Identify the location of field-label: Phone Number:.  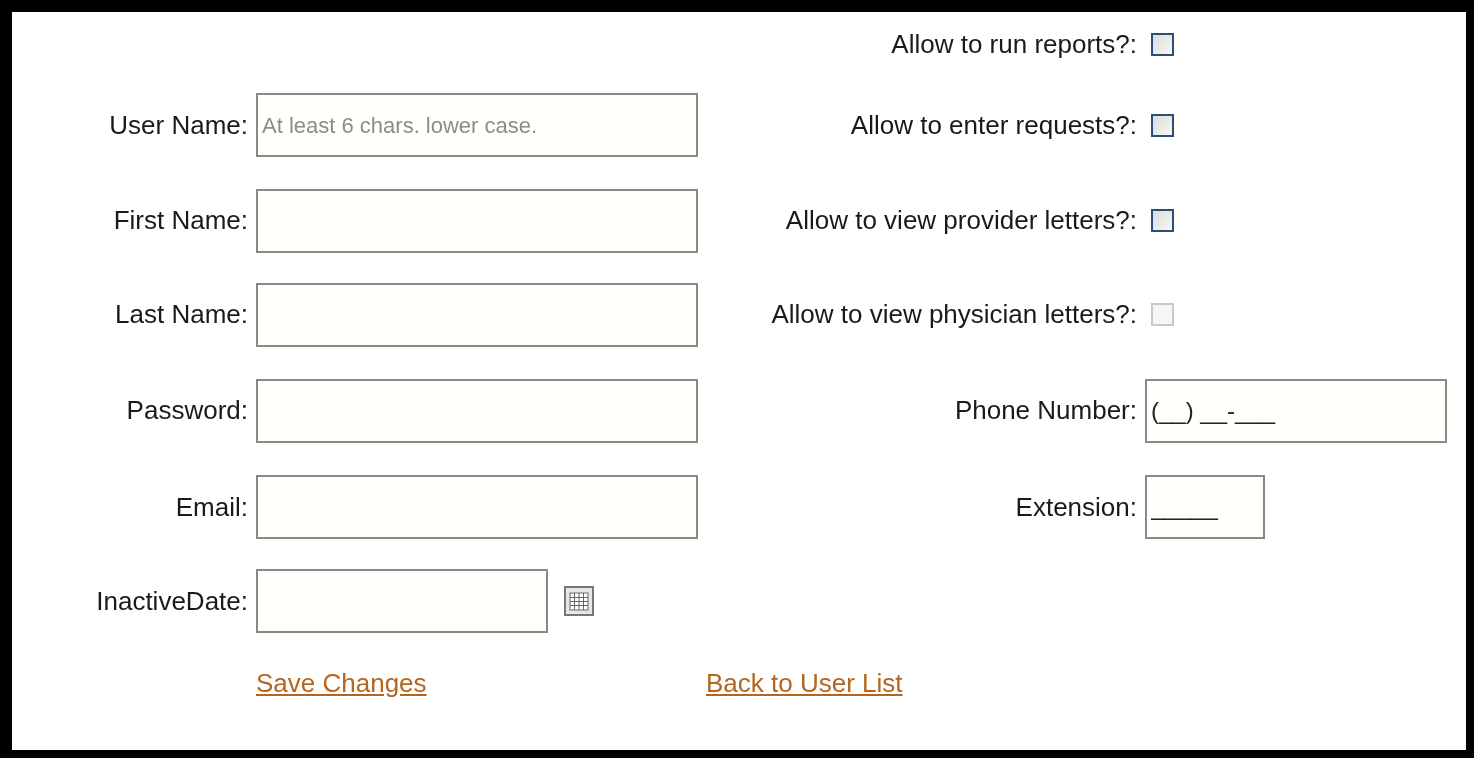
(1046, 410).